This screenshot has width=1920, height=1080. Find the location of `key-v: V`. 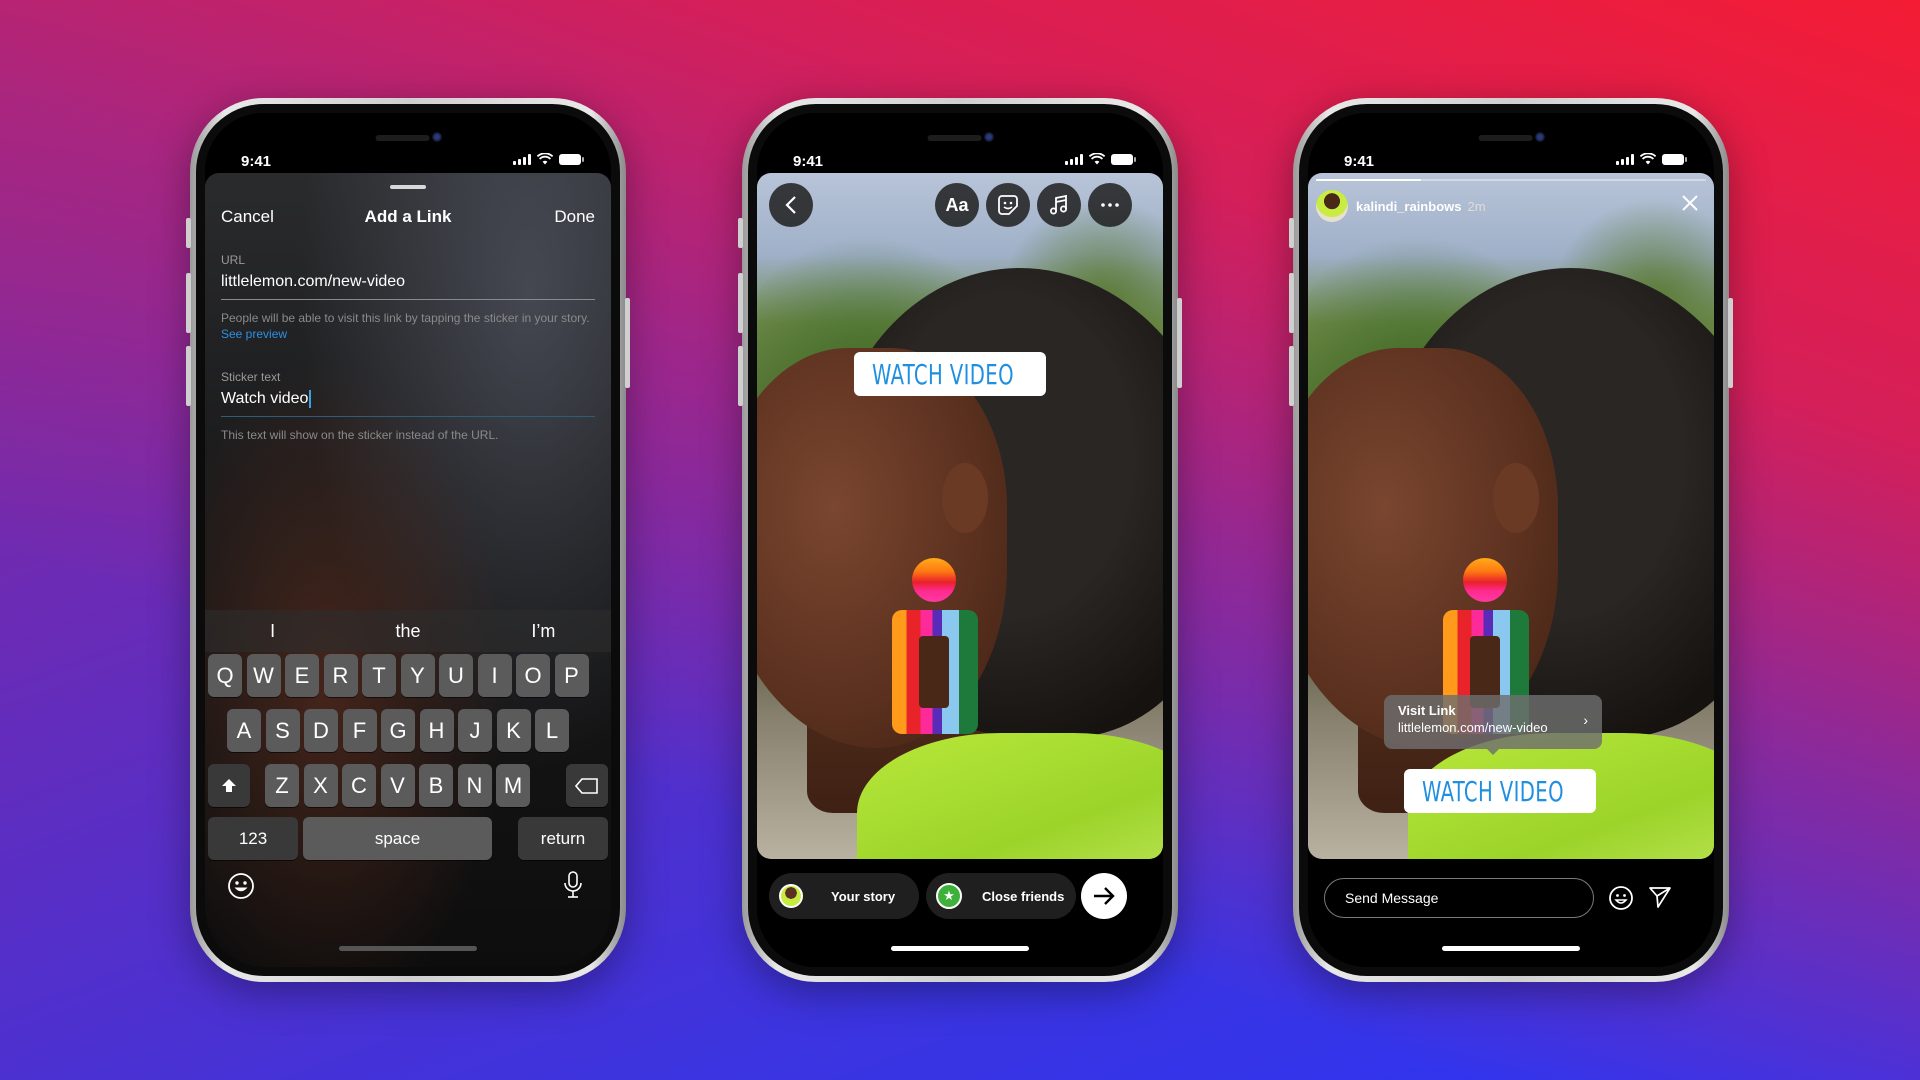

key-v: V is located at coordinates (397, 785).